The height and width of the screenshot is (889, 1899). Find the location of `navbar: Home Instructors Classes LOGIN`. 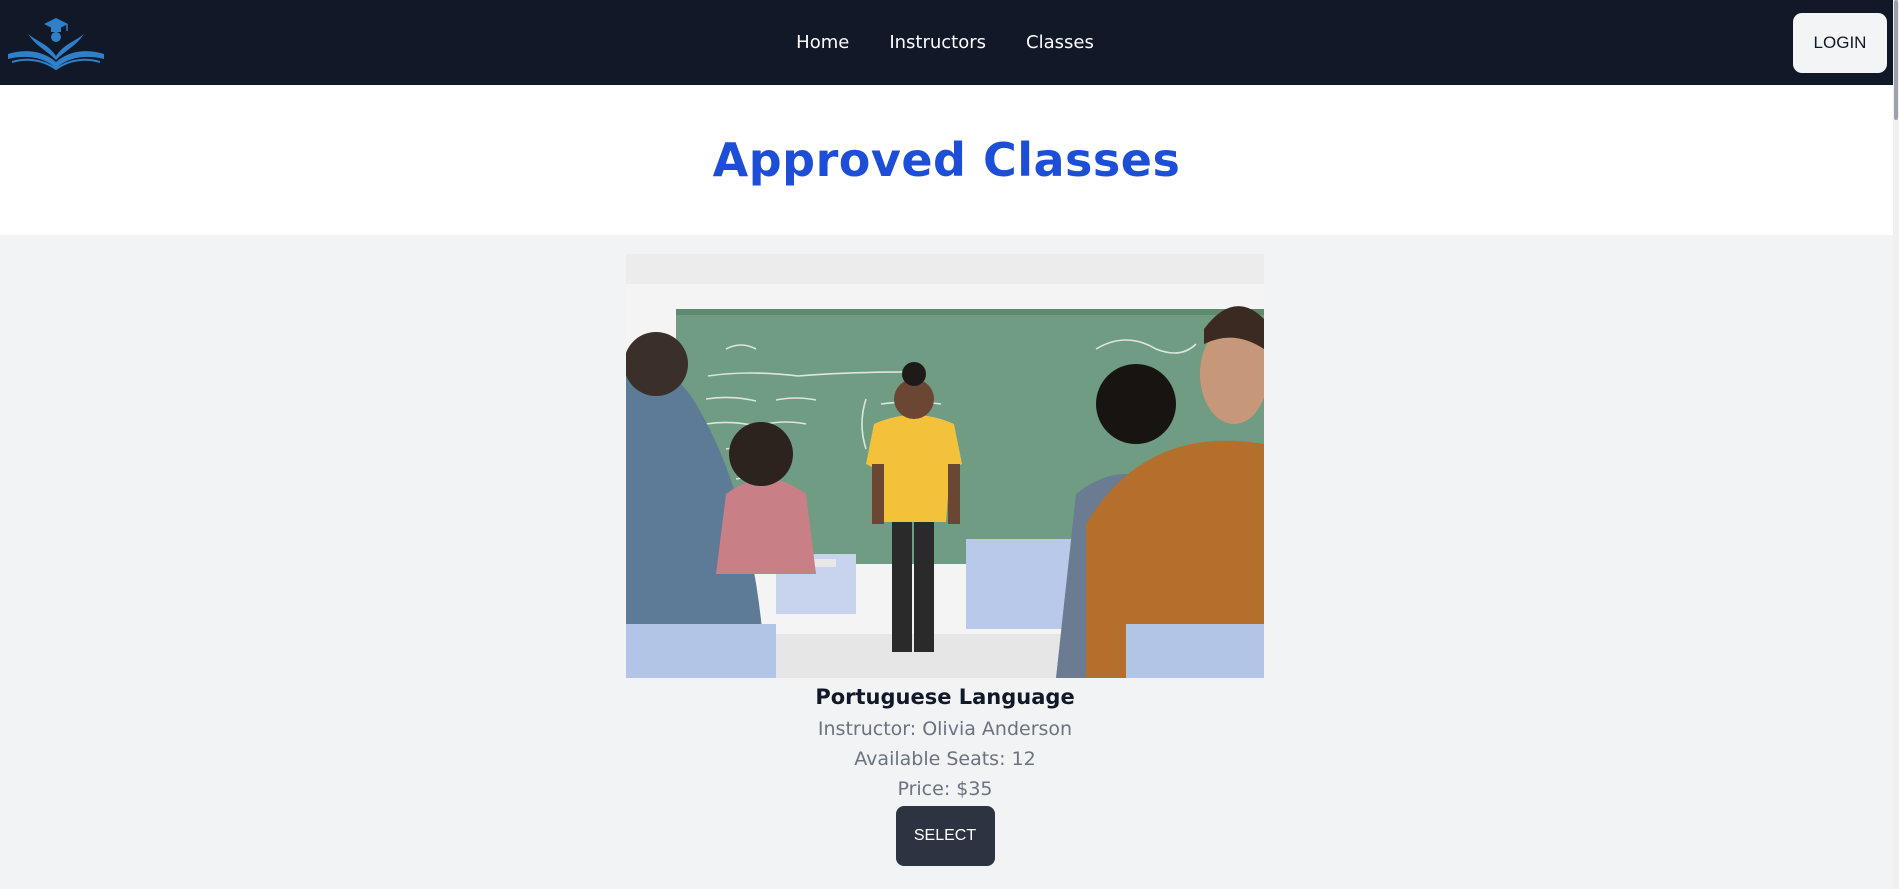

navbar: Home Instructors Classes LOGIN is located at coordinates (949, 42).